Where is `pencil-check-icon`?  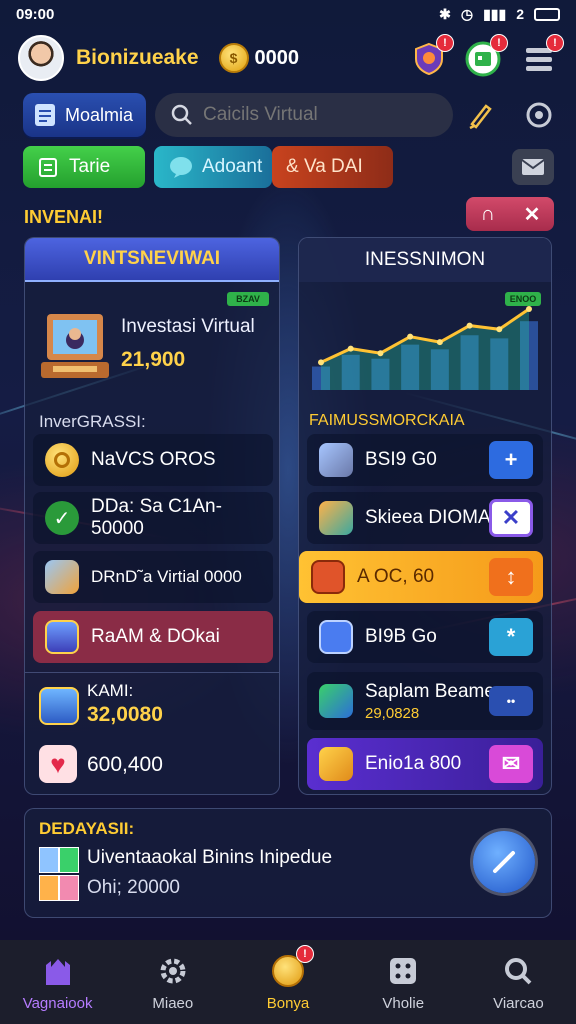
pencil-check-icon is located at coordinates (504, 862).